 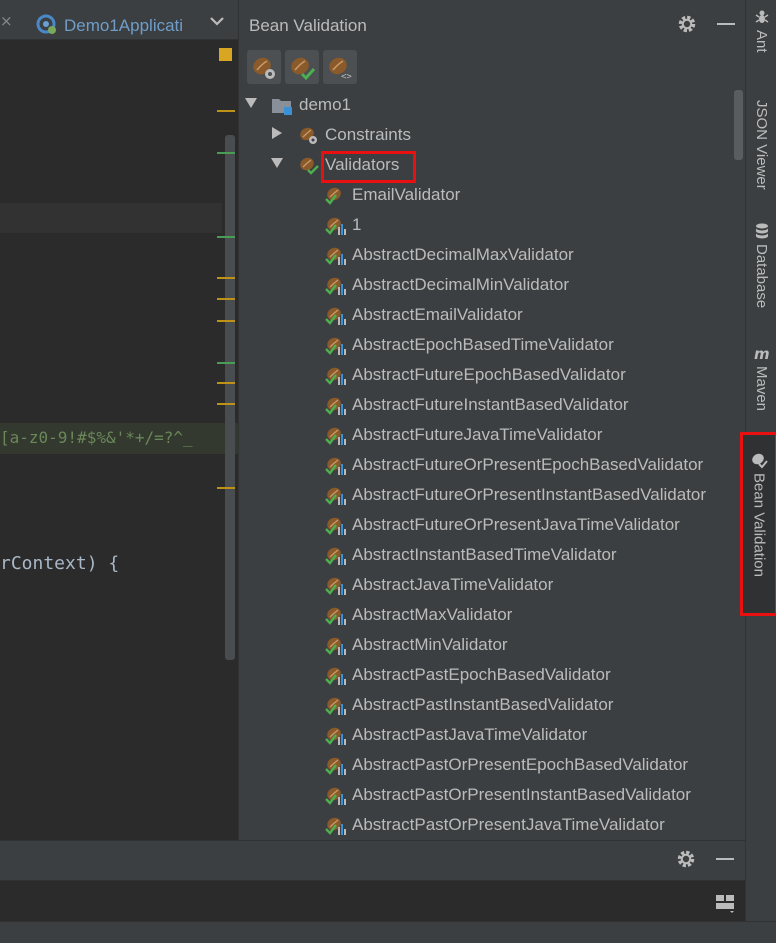 What do you see at coordinates (423, 315) in the screenshot?
I see `validator-item: AbstractEmailValidator` at bounding box center [423, 315].